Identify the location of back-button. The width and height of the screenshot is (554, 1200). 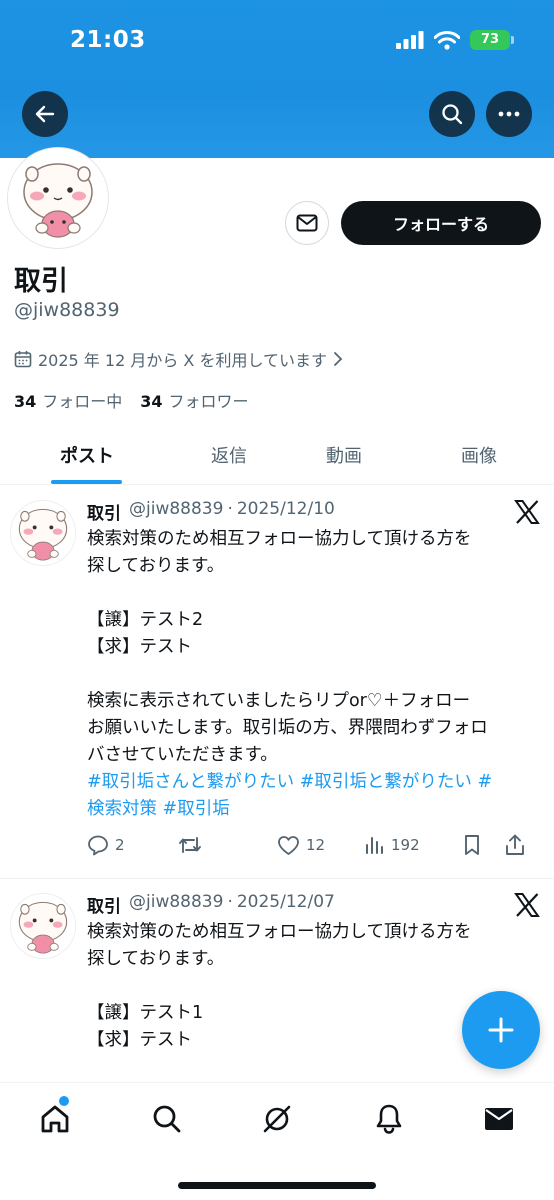
(45, 114).